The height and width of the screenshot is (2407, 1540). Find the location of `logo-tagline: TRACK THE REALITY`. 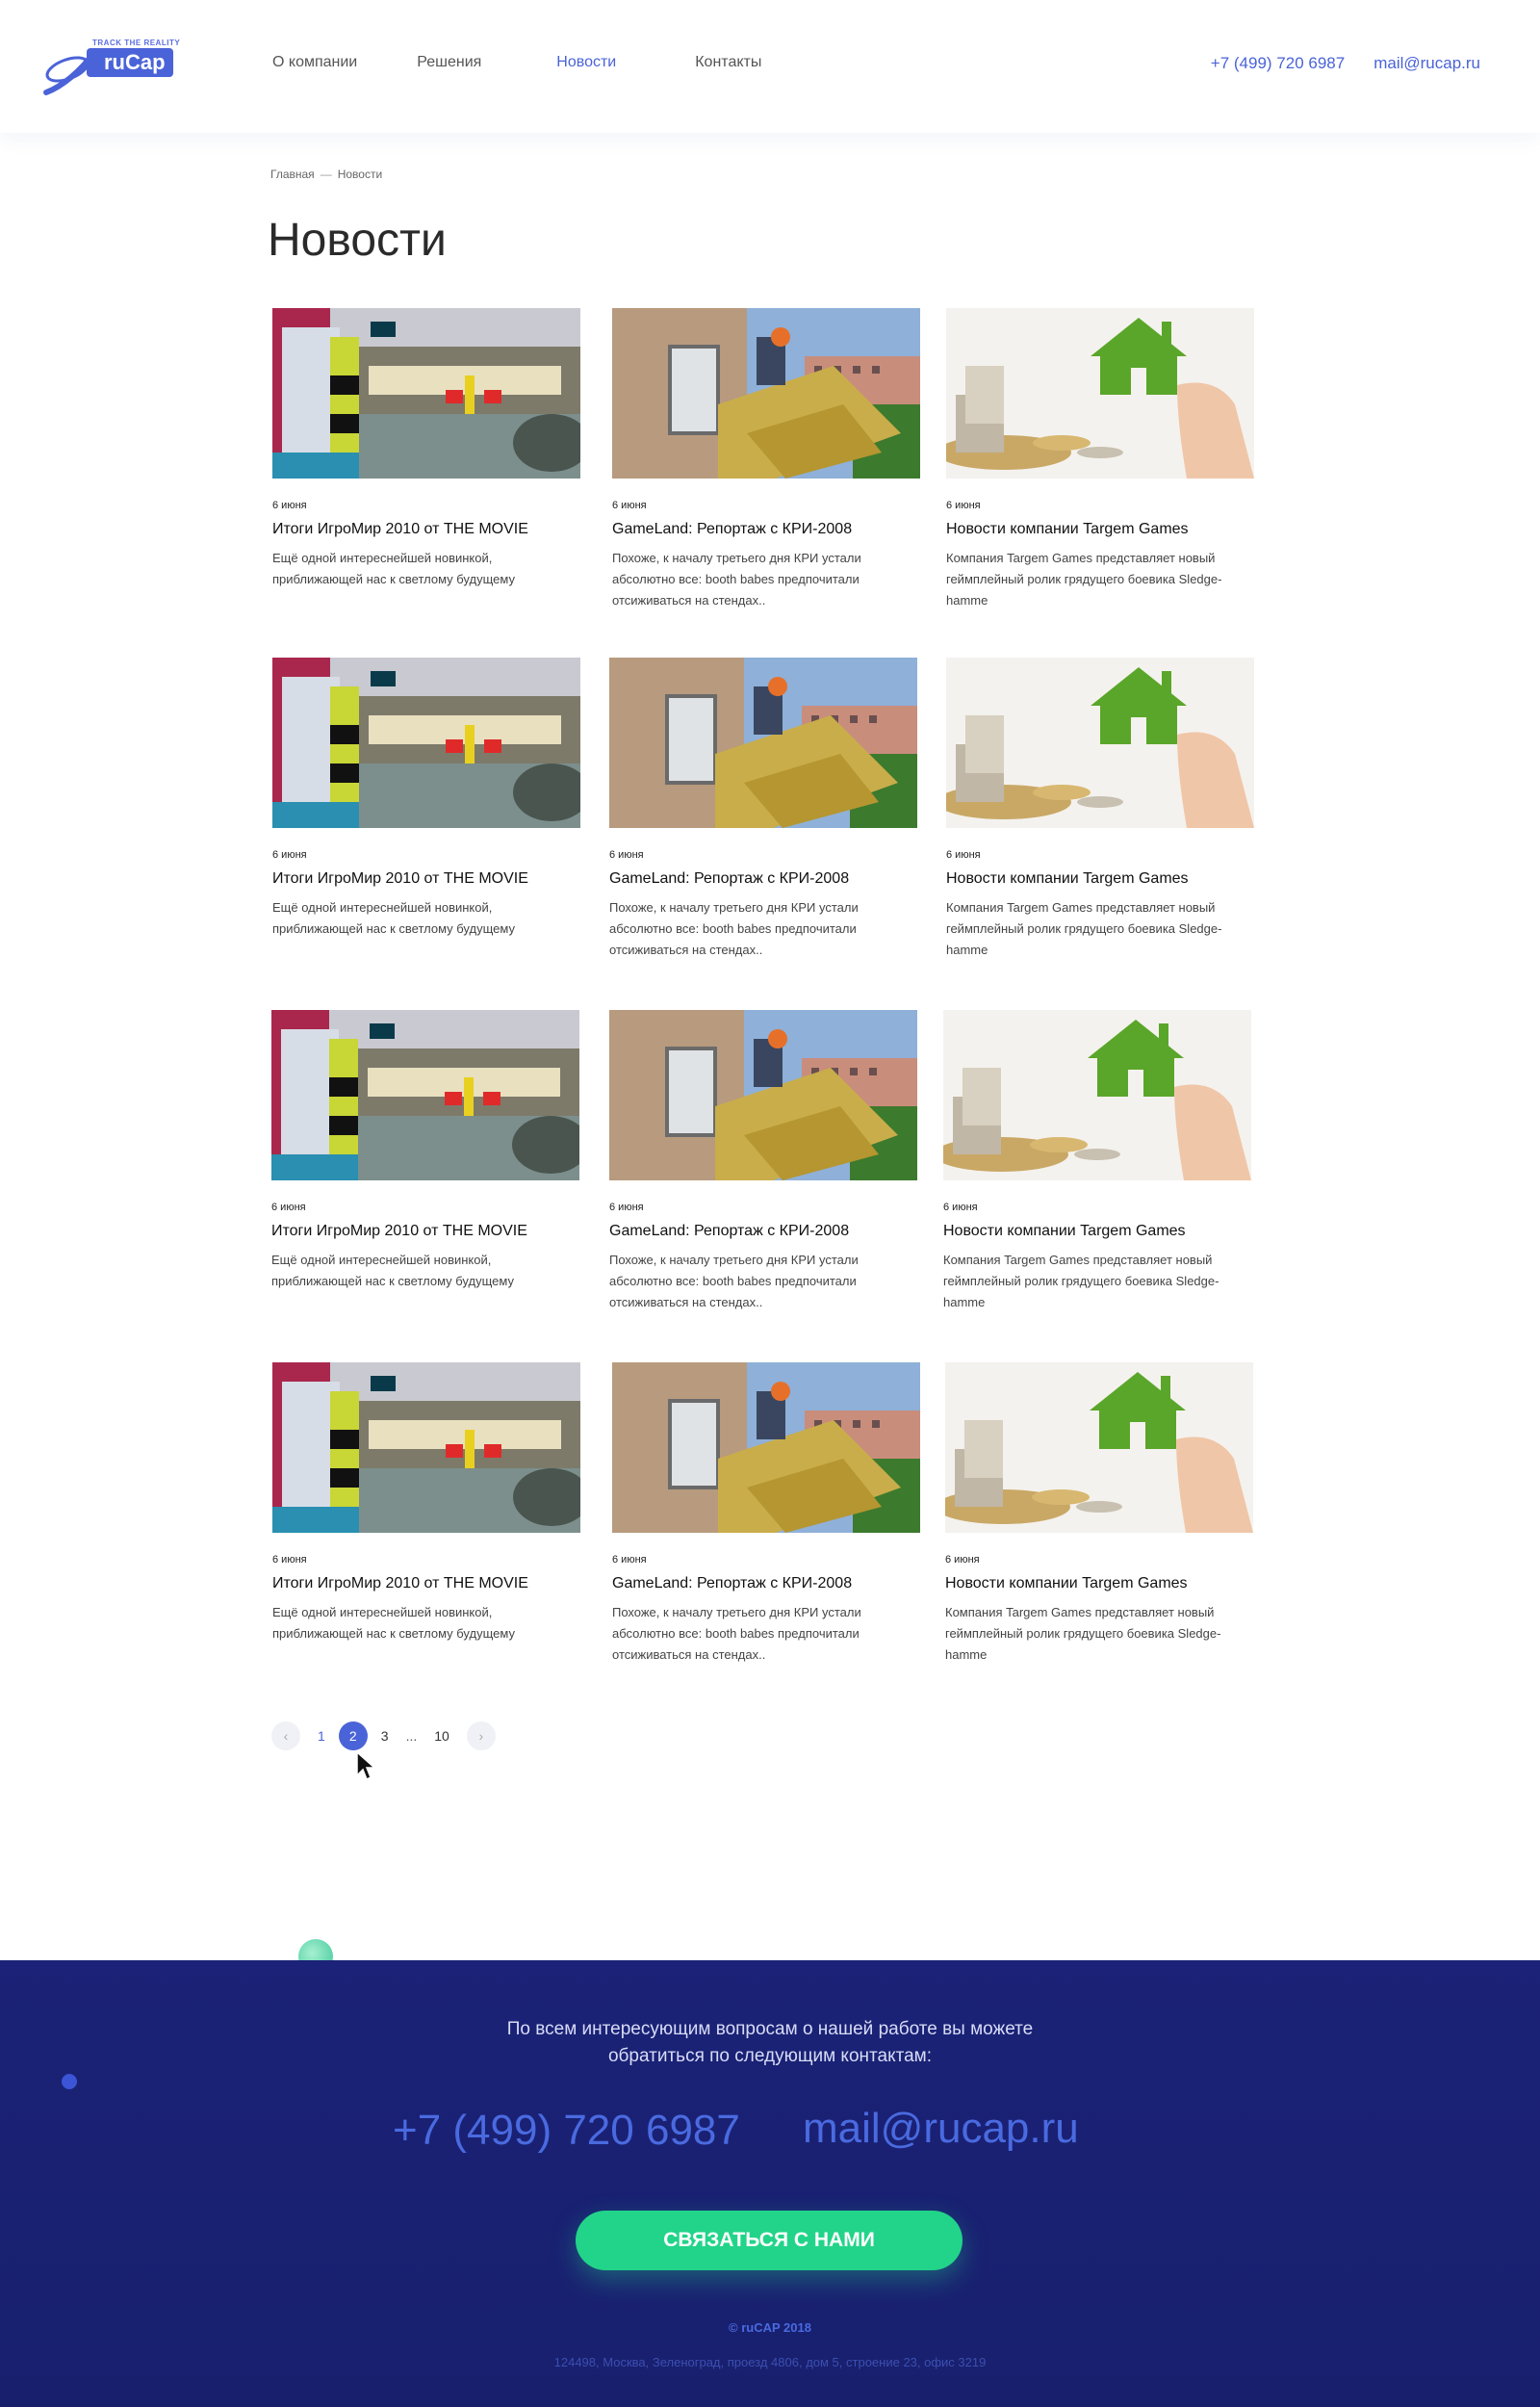

logo-tagline: TRACK THE REALITY is located at coordinates (136, 43).